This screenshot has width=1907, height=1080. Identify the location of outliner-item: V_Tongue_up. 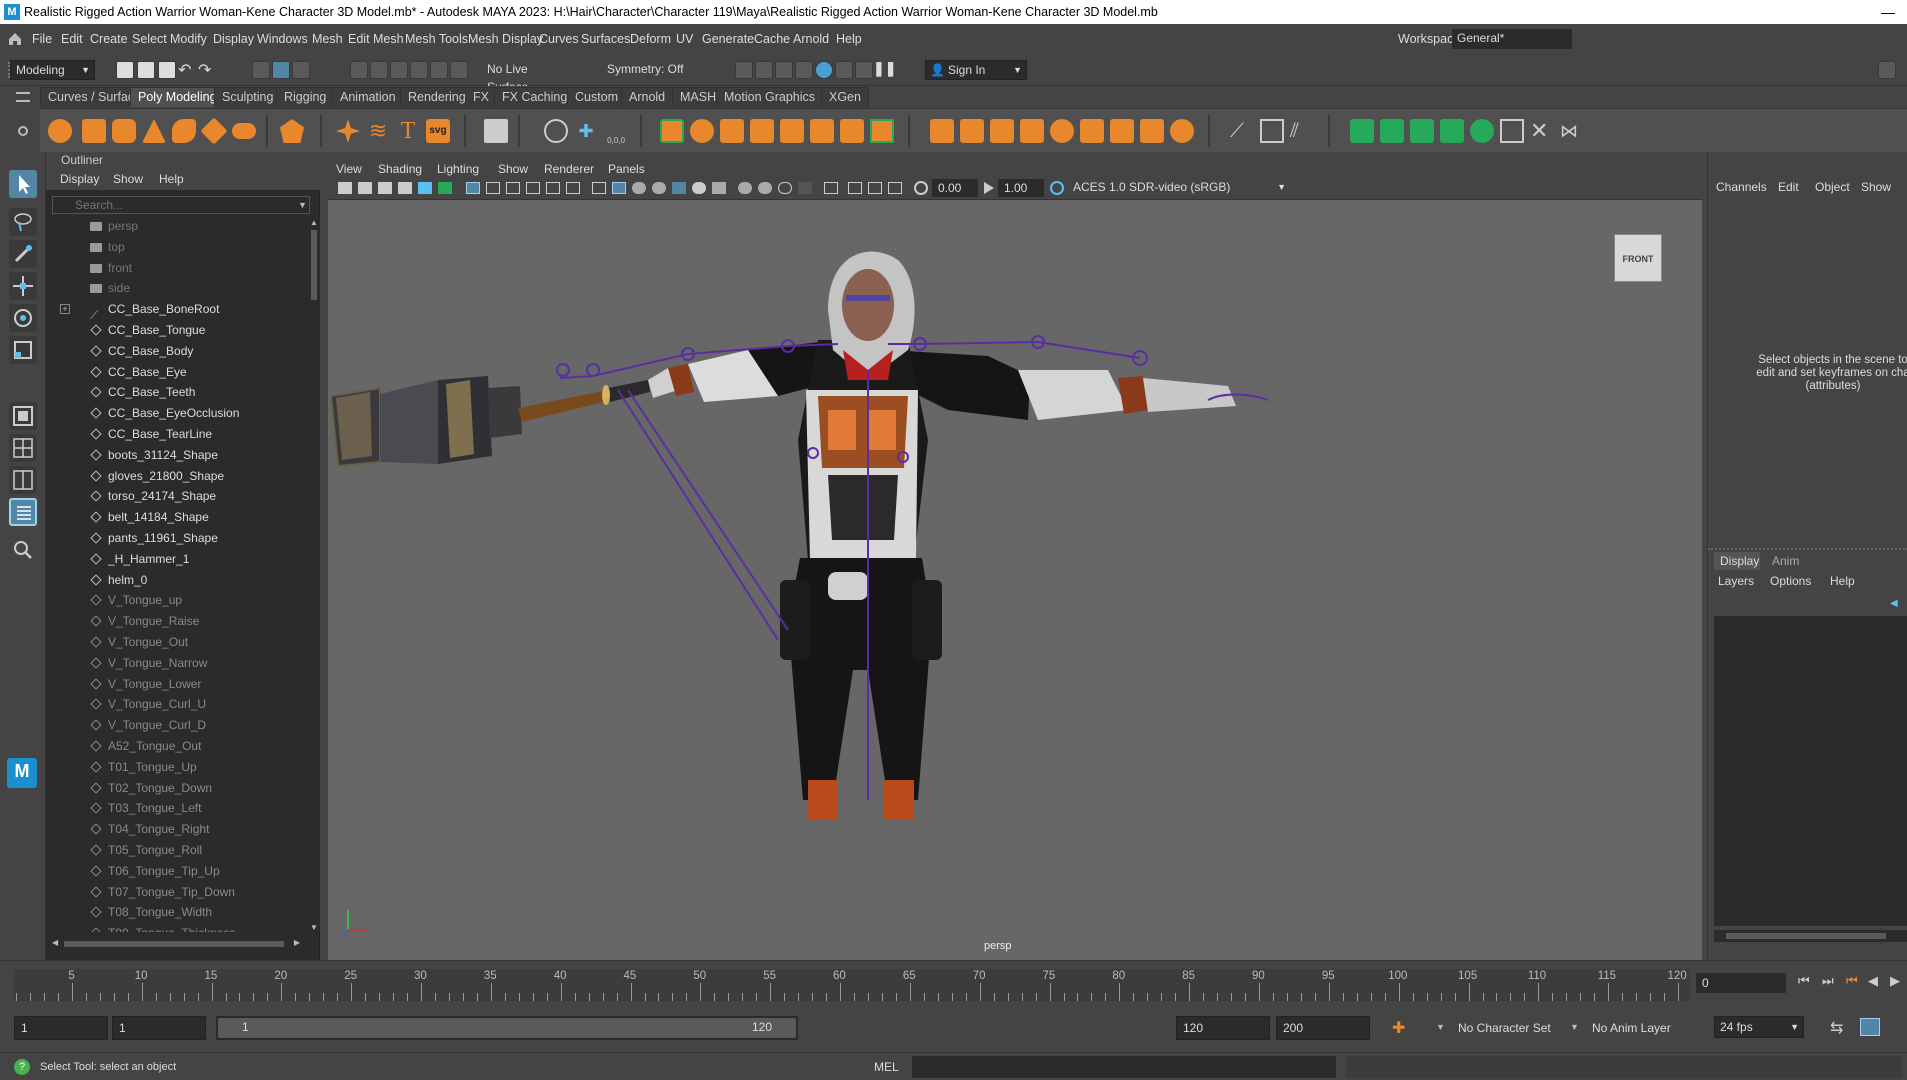
(177, 600).